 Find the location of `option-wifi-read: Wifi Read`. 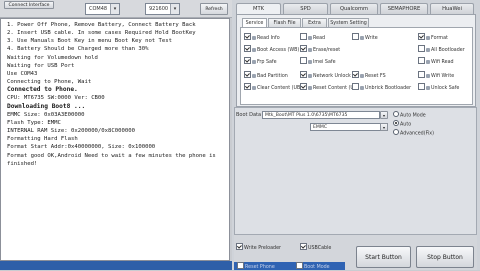

option-wifi-read: Wifi Read is located at coordinates (436, 61).